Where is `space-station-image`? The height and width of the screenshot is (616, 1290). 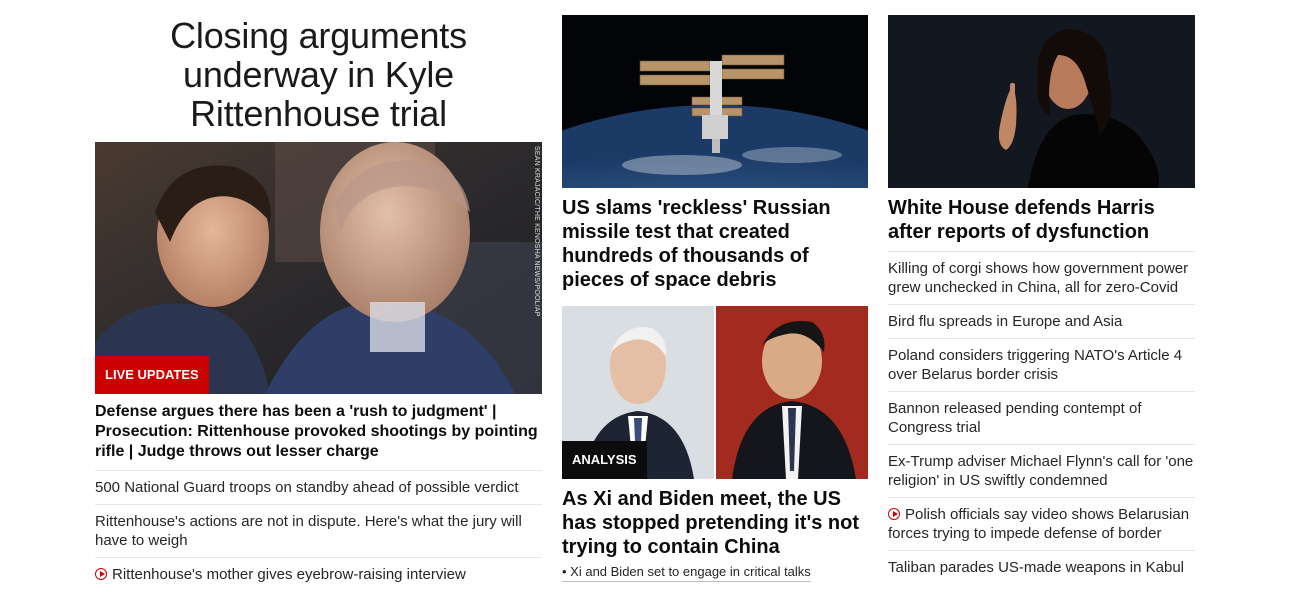 space-station-image is located at coordinates (715, 101).